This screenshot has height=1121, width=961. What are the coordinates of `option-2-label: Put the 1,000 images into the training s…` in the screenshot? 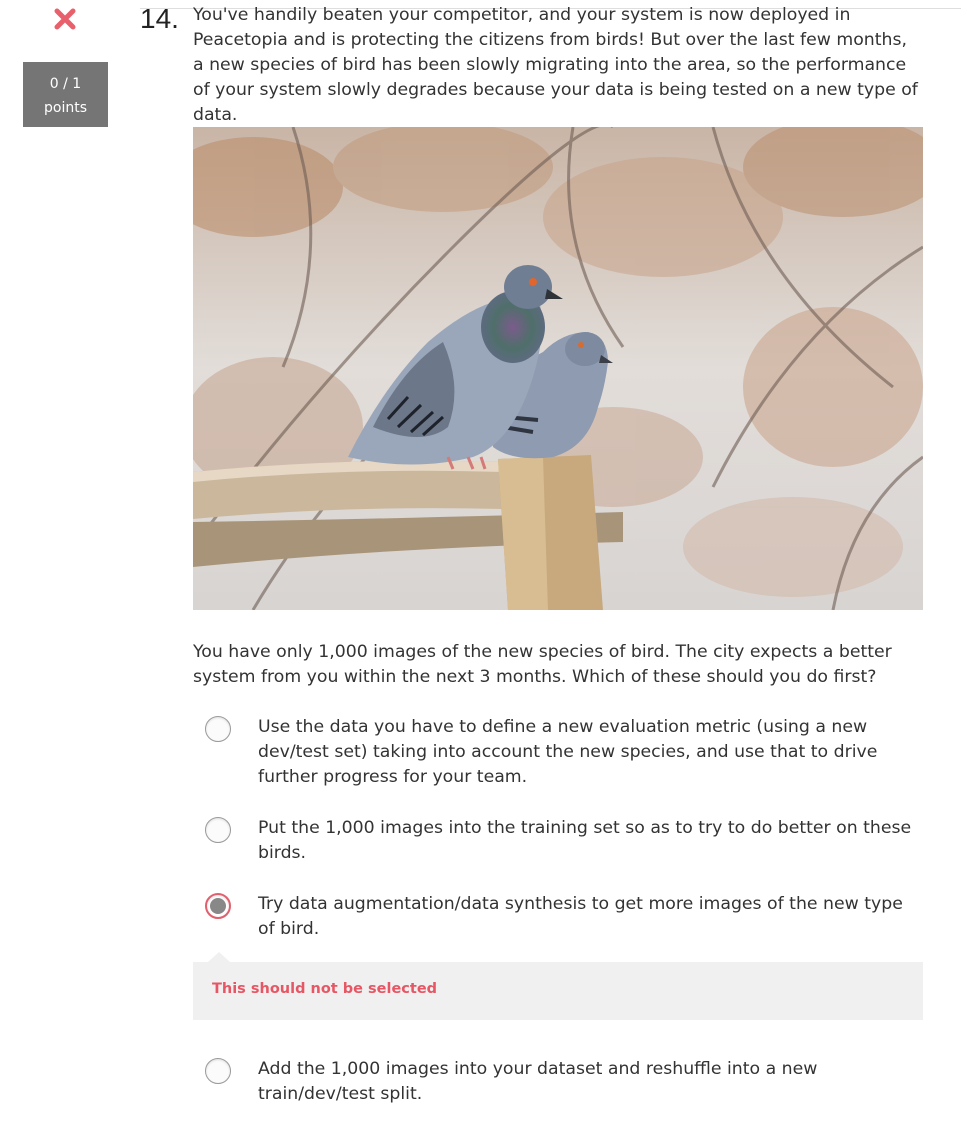 It's located at (588, 841).